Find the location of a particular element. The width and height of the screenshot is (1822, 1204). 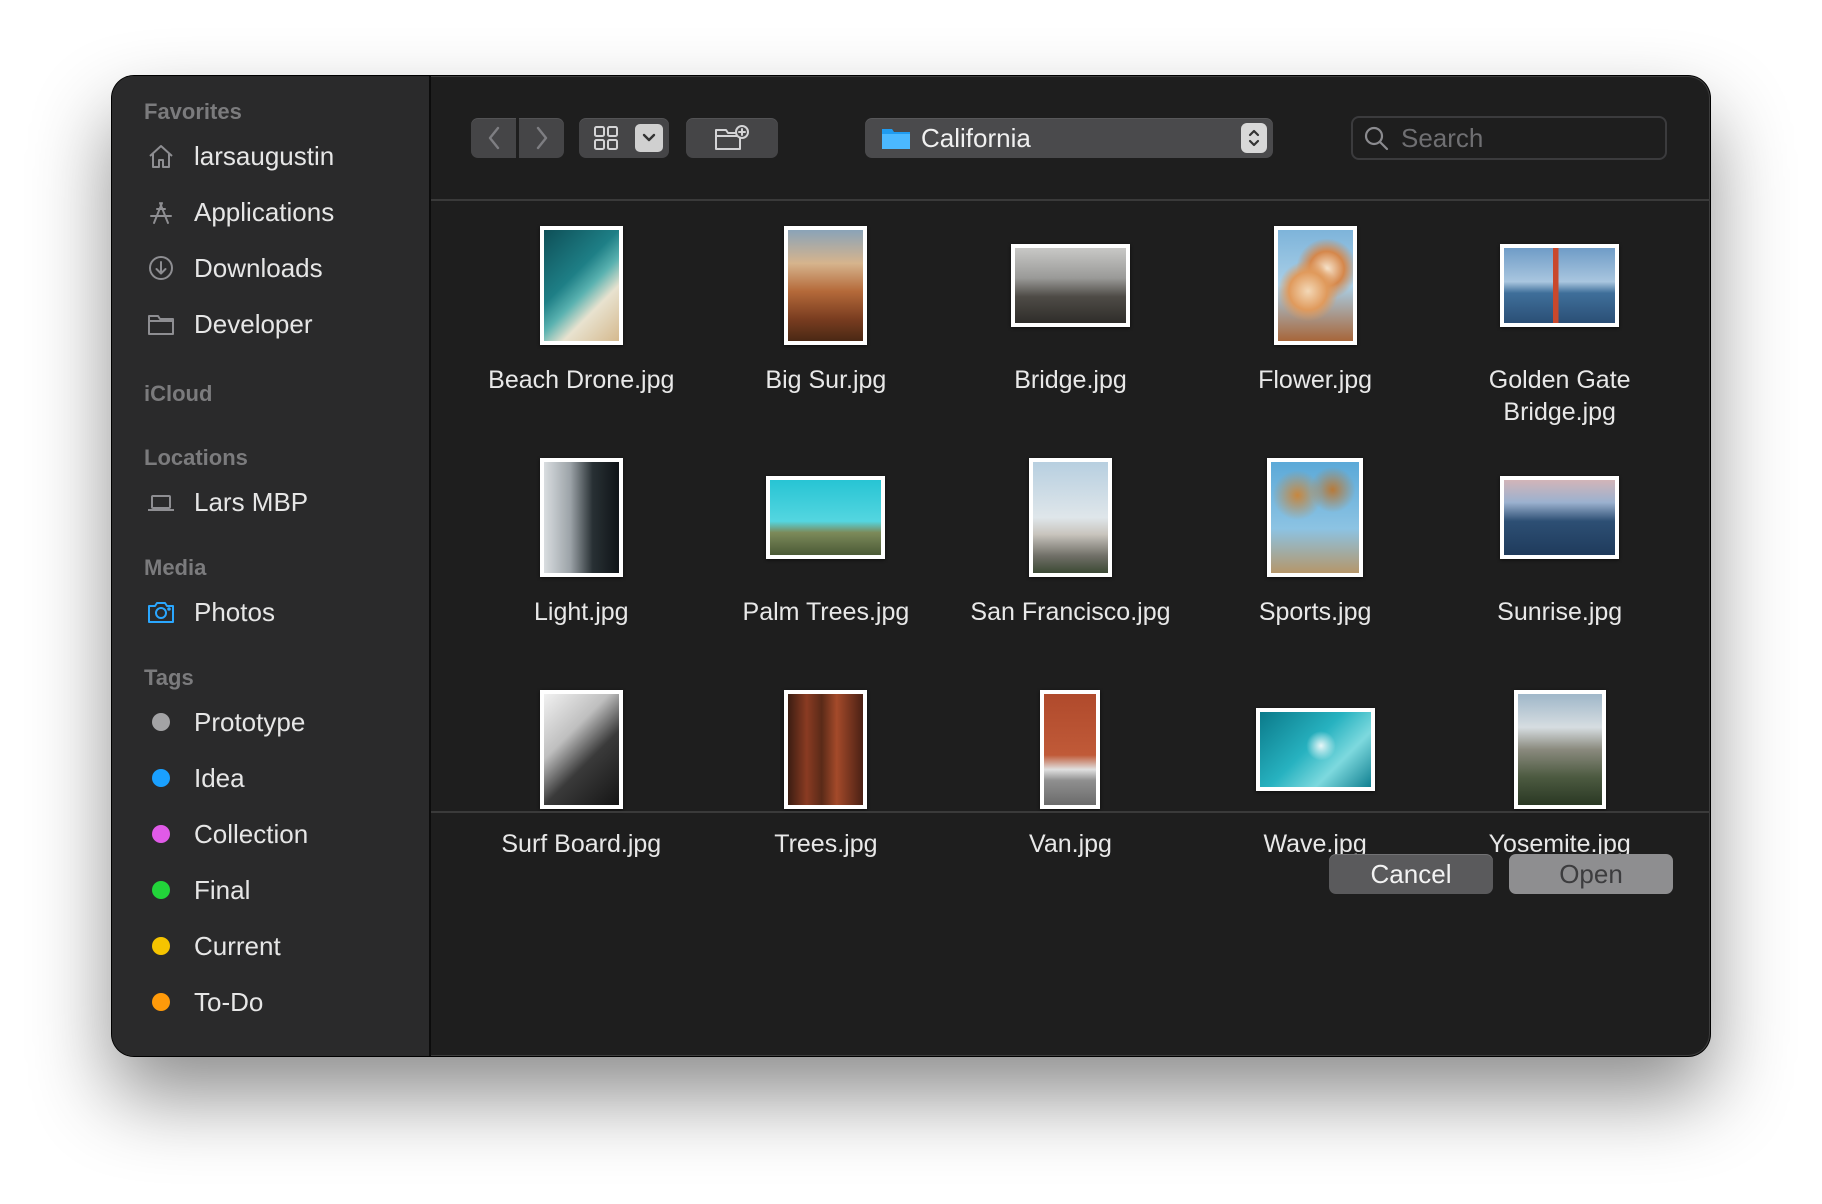

toolbar: California is located at coordinates (1070, 138).